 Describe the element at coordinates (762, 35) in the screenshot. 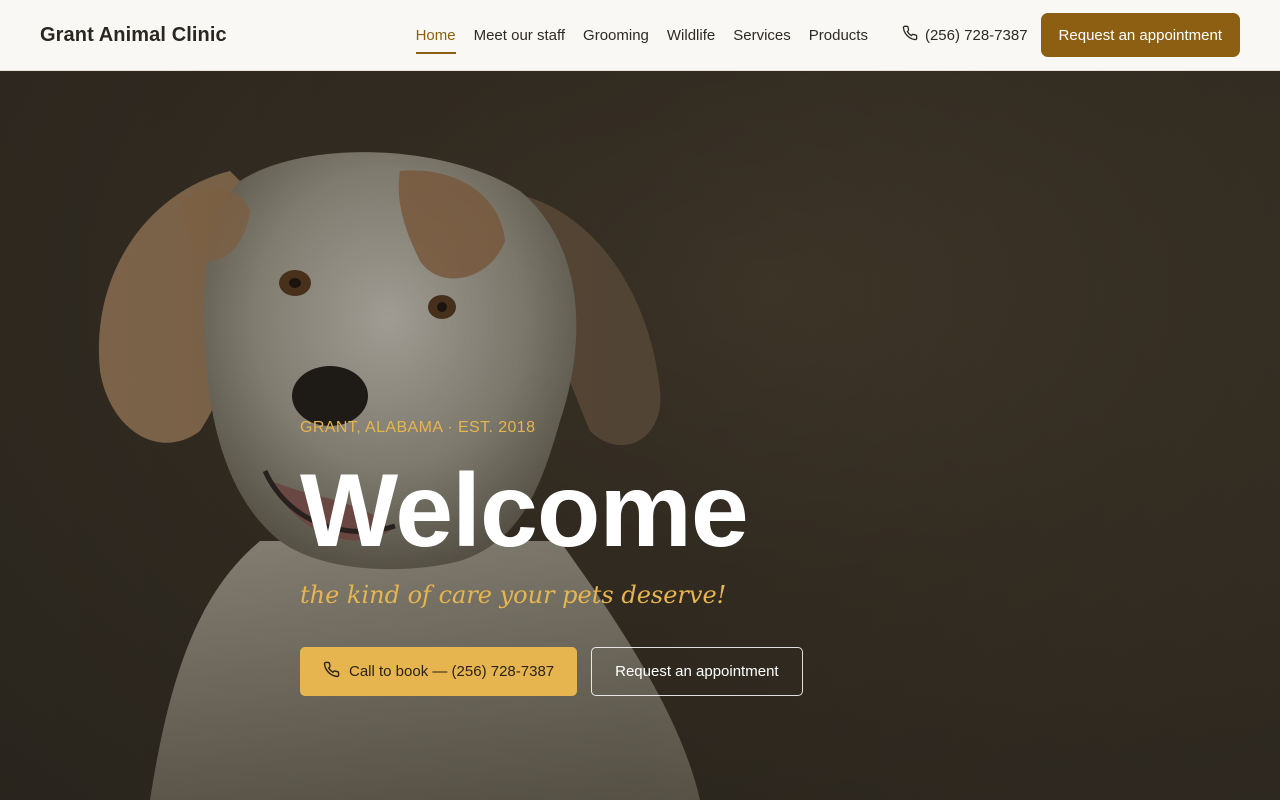

I see `nav-services: Services` at that location.